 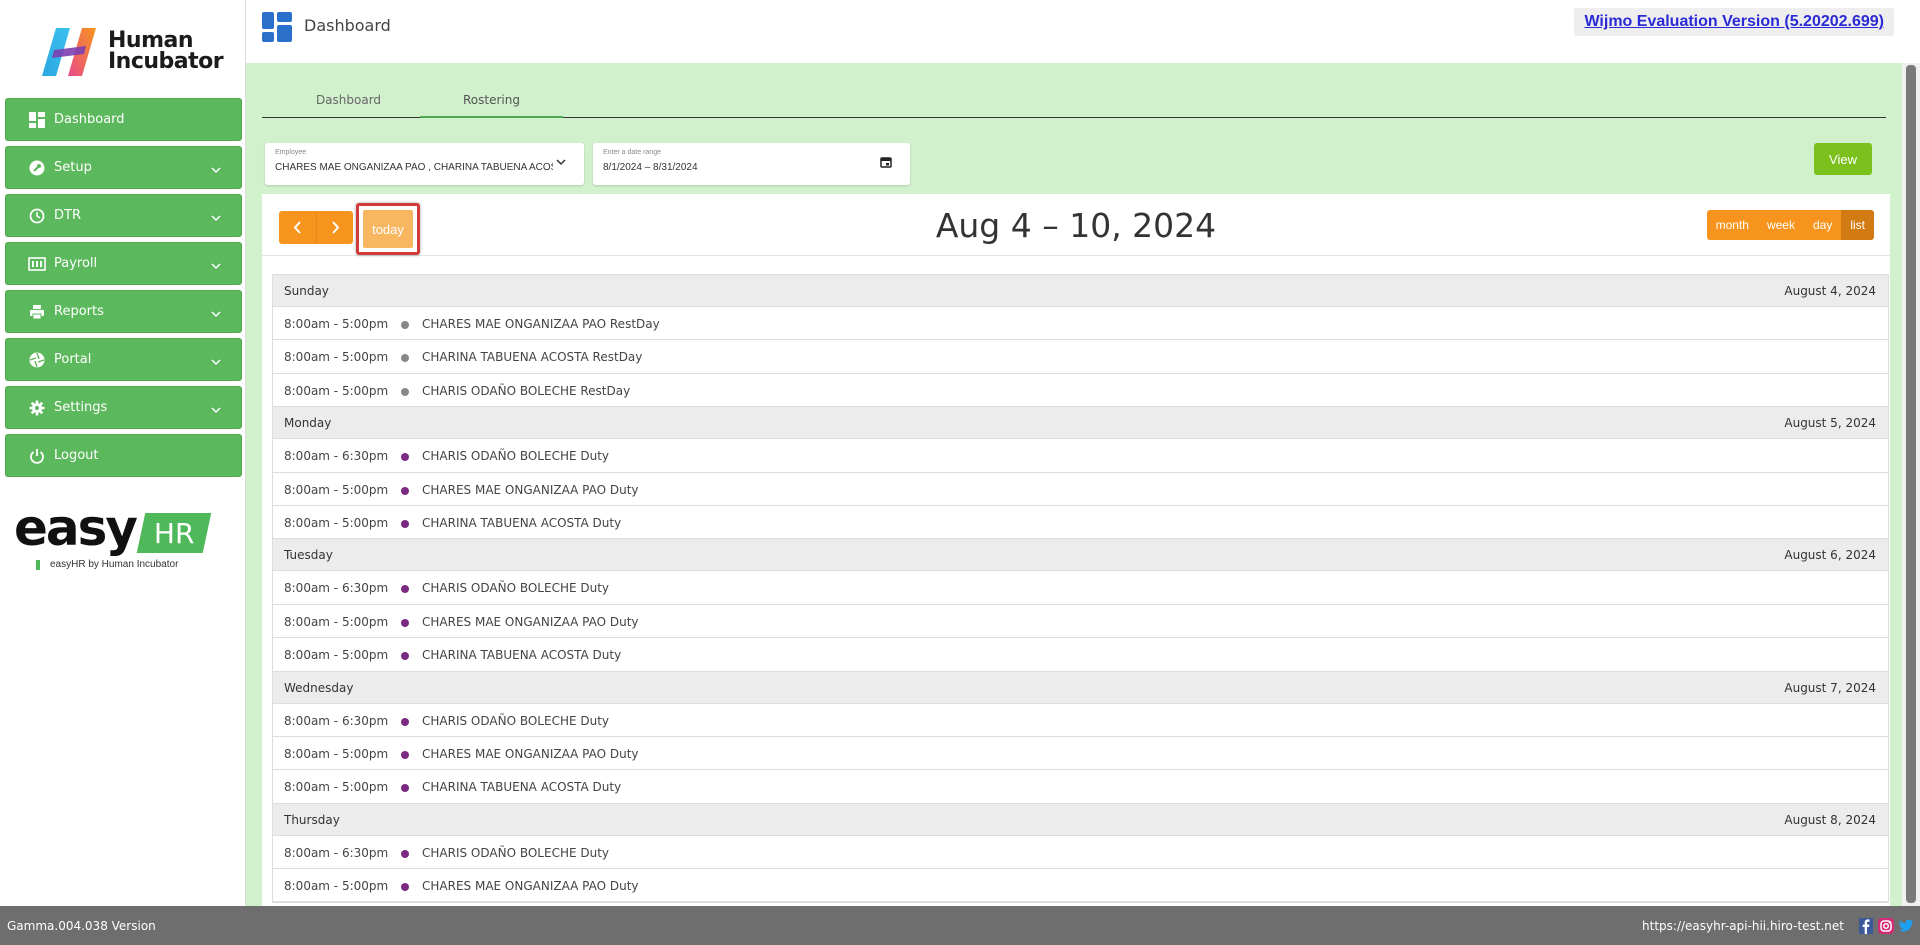 I want to click on scrollbar-thumb, so click(x=1911, y=484).